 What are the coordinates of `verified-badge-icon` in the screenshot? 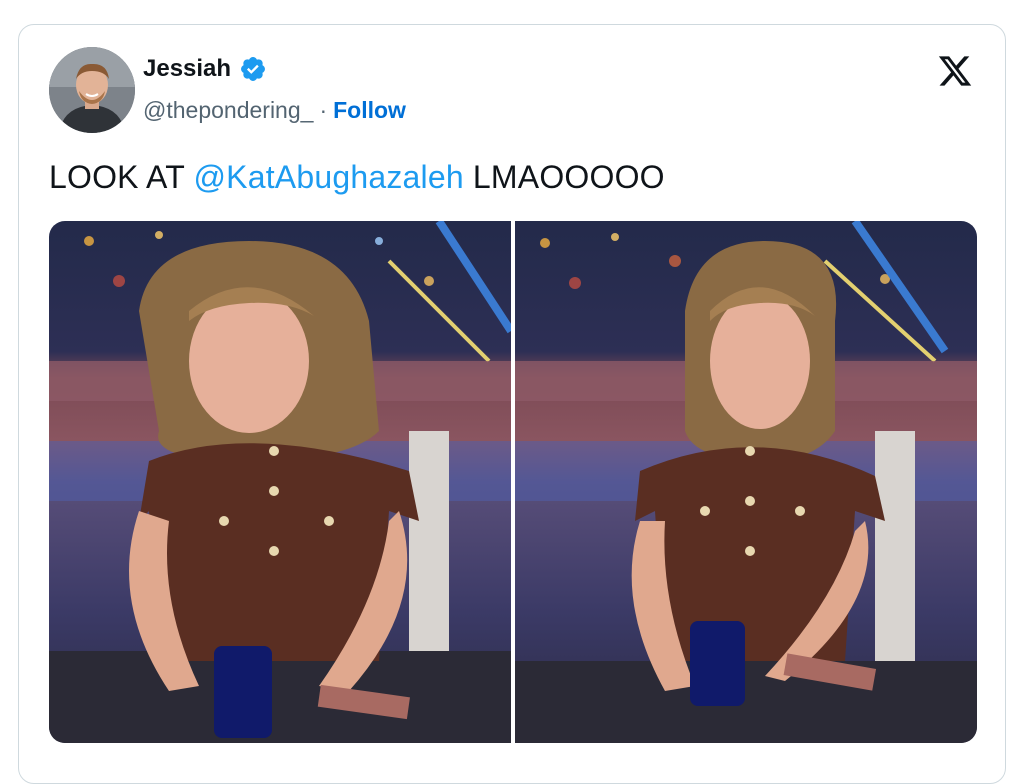 It's located at (253, 69).